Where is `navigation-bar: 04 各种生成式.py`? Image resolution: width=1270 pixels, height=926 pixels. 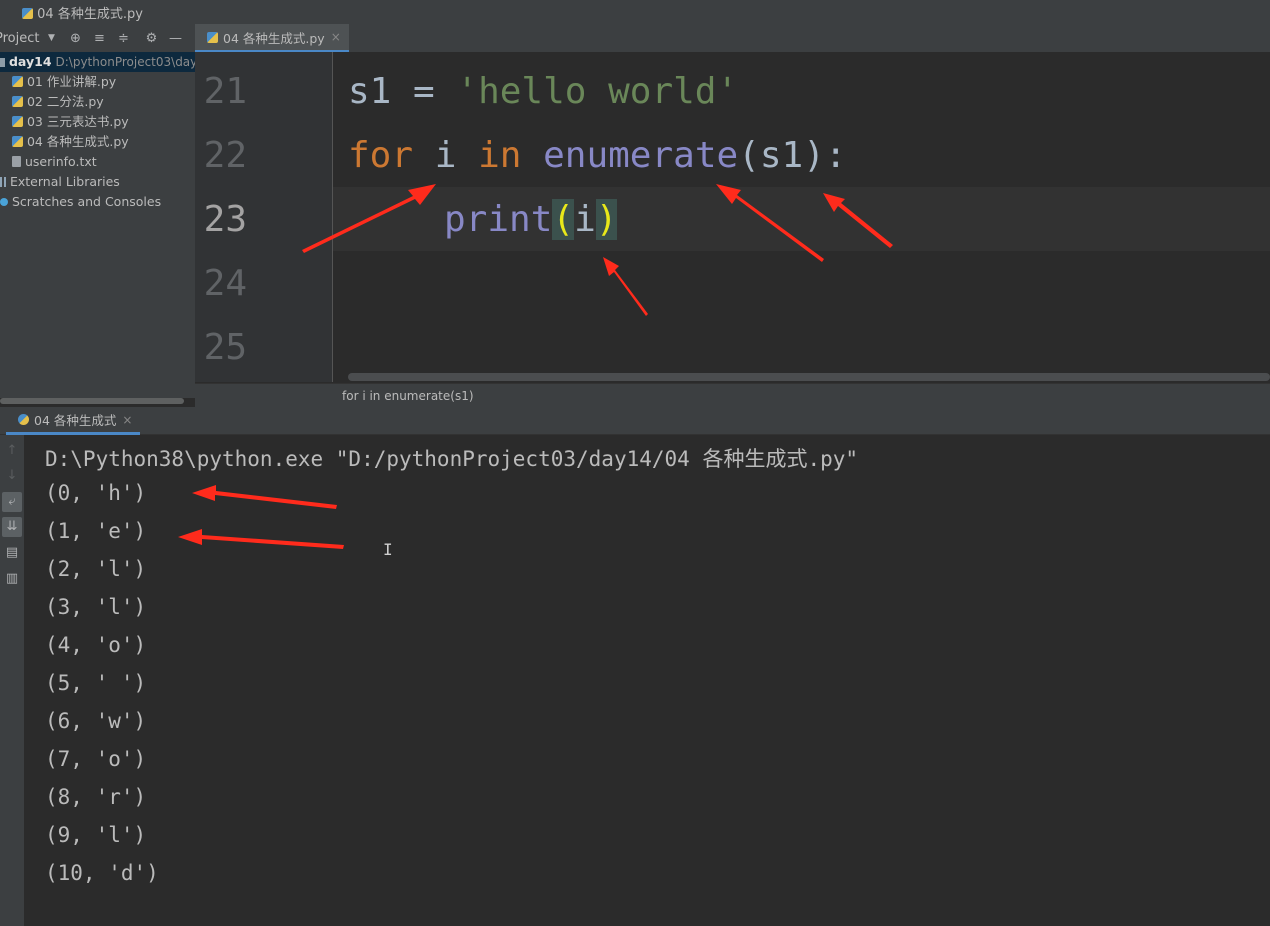
navigation-bar: 04 各种生成式.py is located at coordinates (635, 12).